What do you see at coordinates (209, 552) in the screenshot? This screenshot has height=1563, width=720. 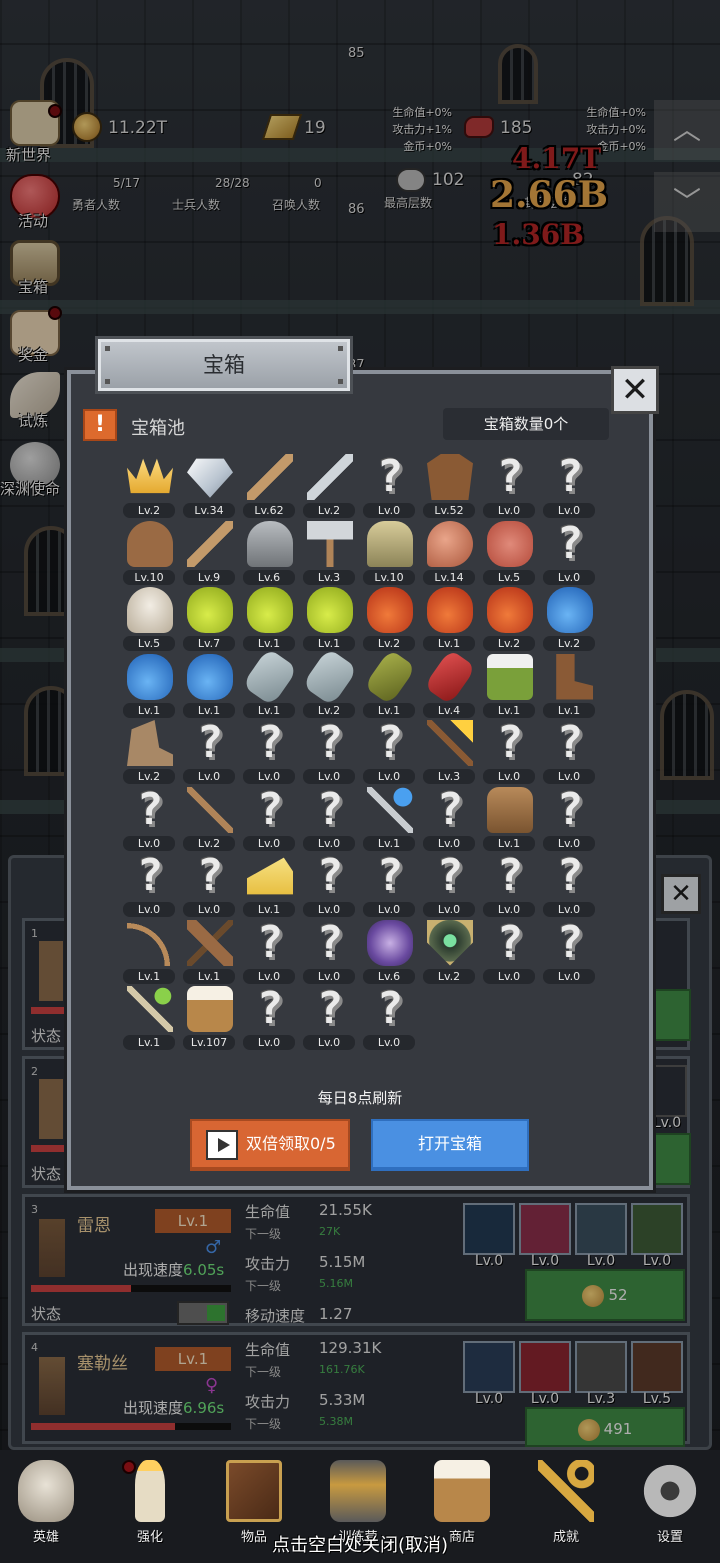 I see `chest-item-slot: Lv.9` at bounding box center [209, 552].